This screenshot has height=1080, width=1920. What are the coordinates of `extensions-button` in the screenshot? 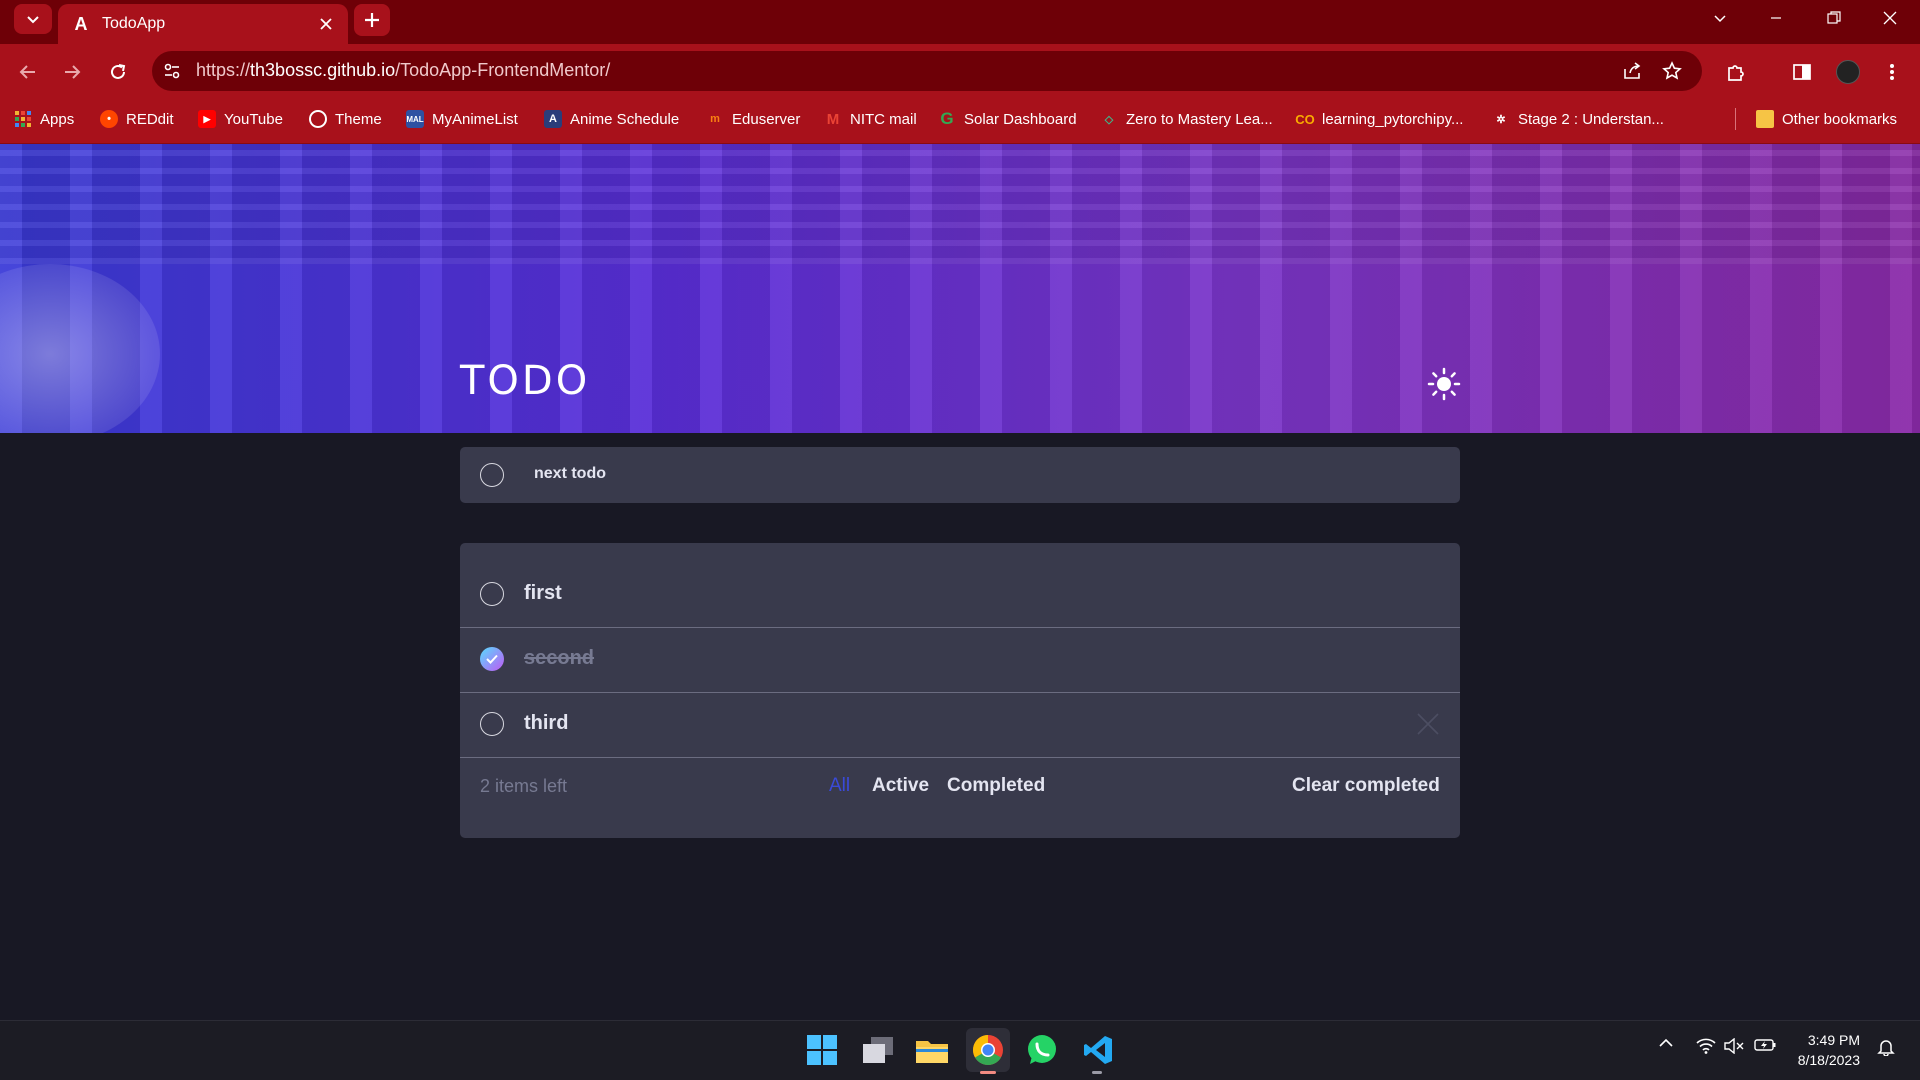 It's located at (1736, 72).